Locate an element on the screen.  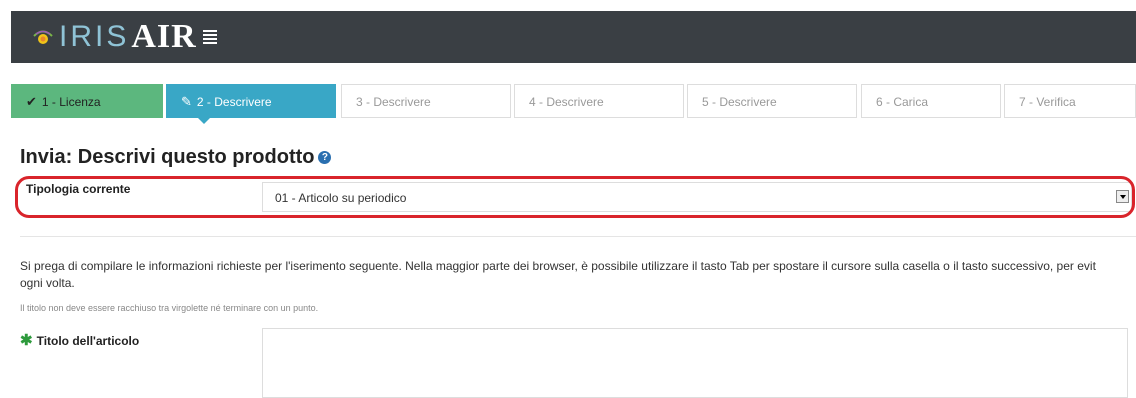
step-descrivere-3: 3 - Descrivere is located at coordinates (426, 101).